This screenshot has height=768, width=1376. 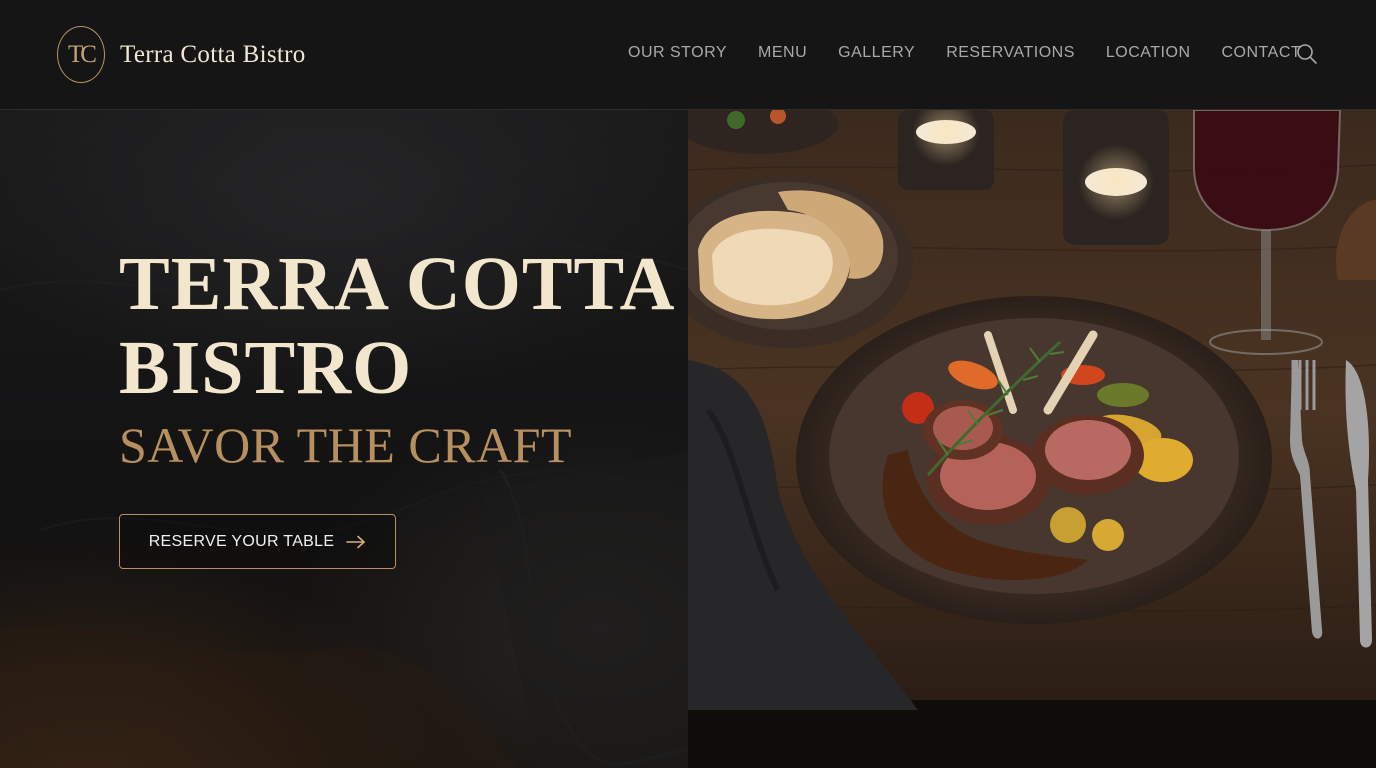 I want to click on search-button, so click(x=1307, y=54).